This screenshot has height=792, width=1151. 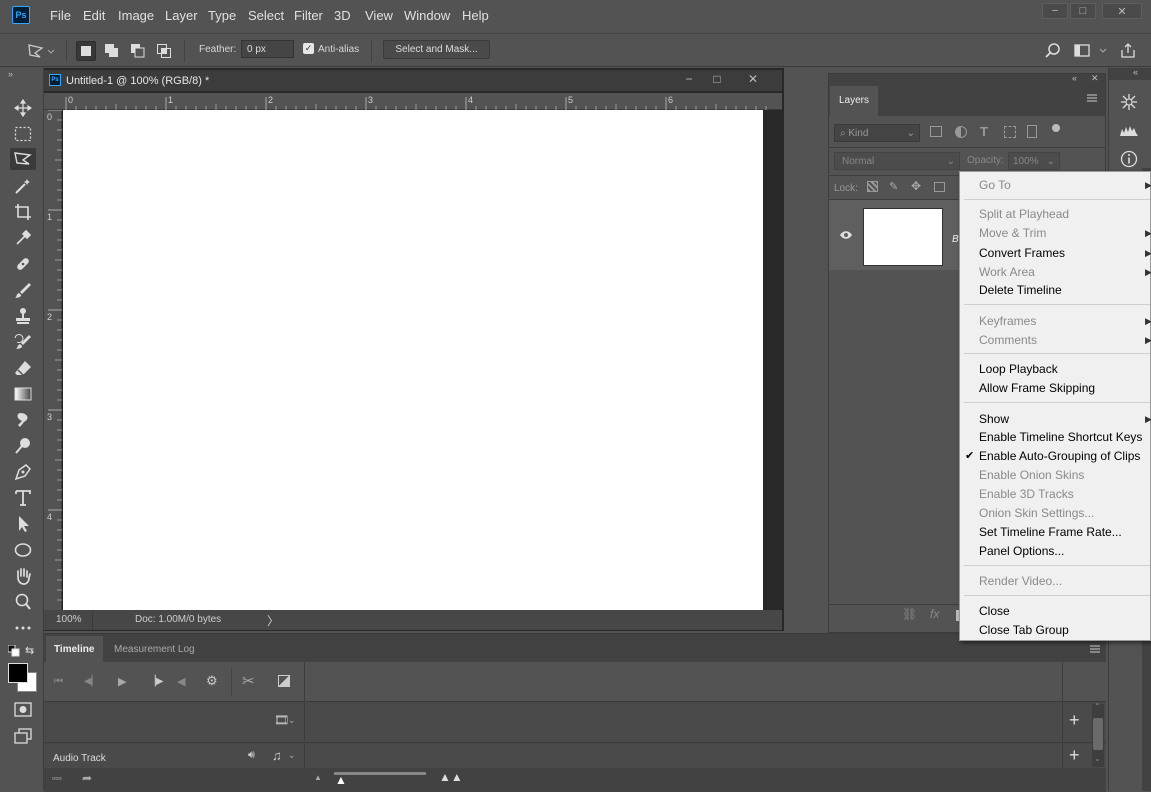 I want to click on menu-item-comments: Comments, so click(x=1008, y=340).